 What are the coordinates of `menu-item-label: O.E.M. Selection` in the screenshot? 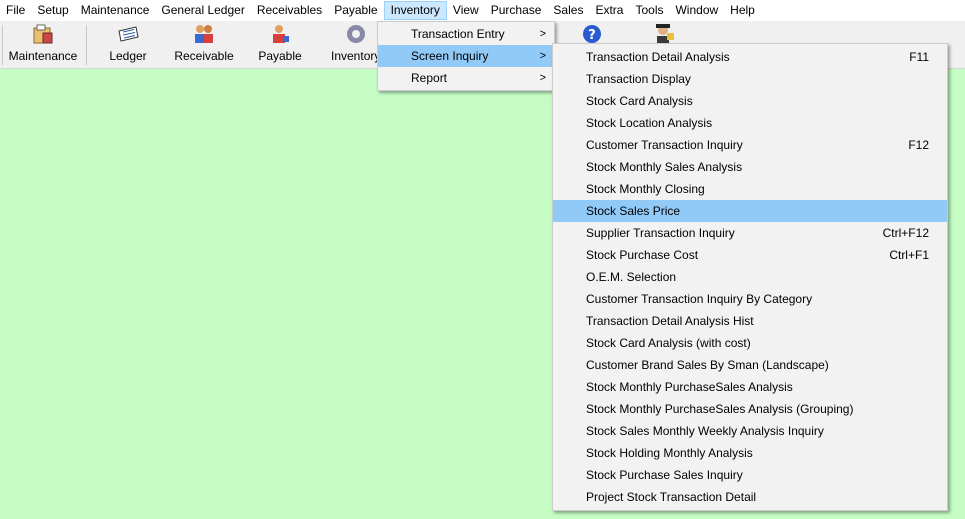 It's located at (631, 277).